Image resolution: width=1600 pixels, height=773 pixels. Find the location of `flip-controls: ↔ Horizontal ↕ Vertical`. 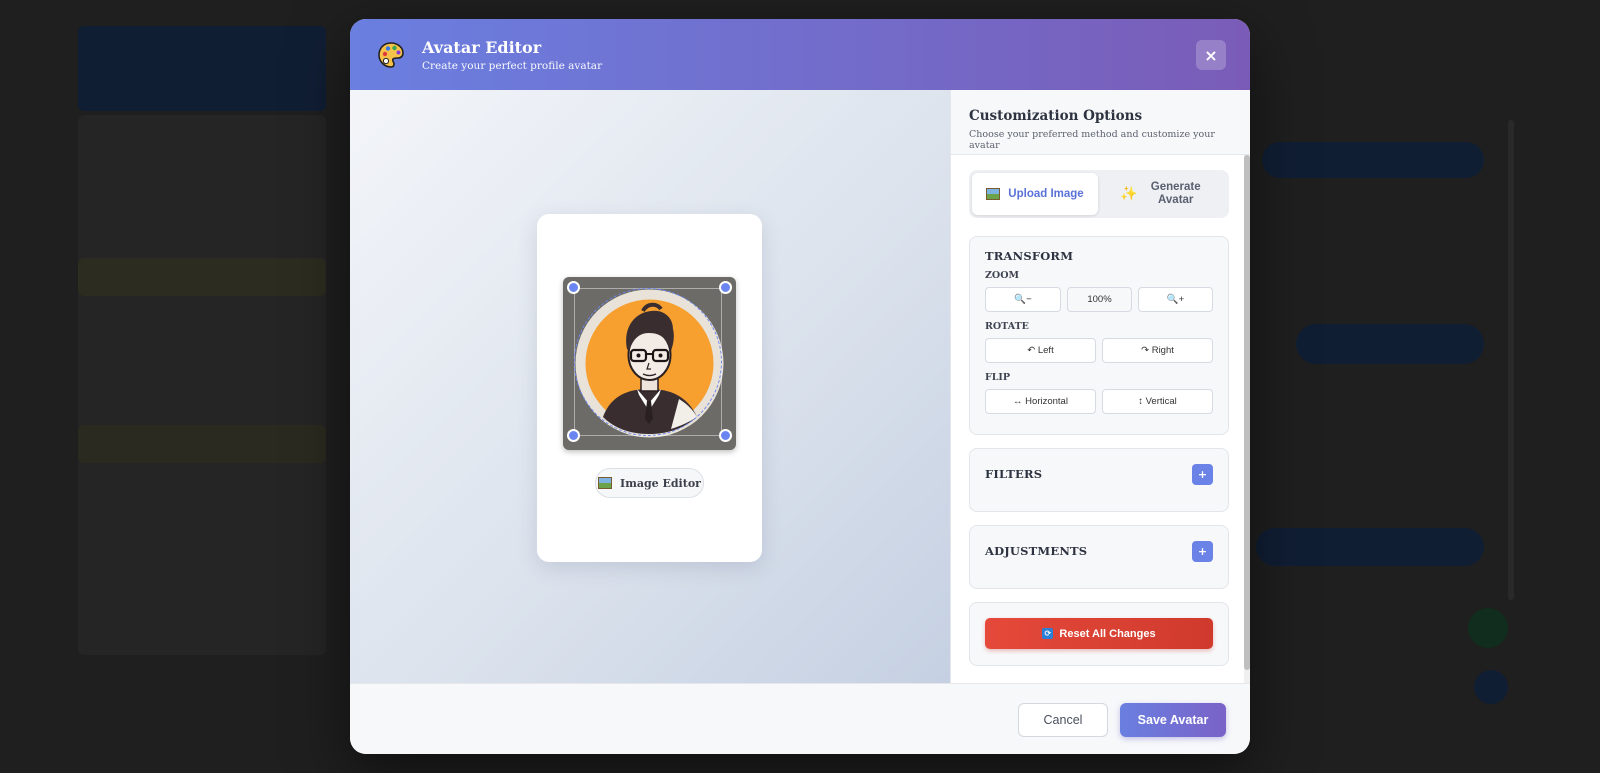

flip-controls: ↔ Horizontal ↕ Vertical is located at coordinates (1099, 401).